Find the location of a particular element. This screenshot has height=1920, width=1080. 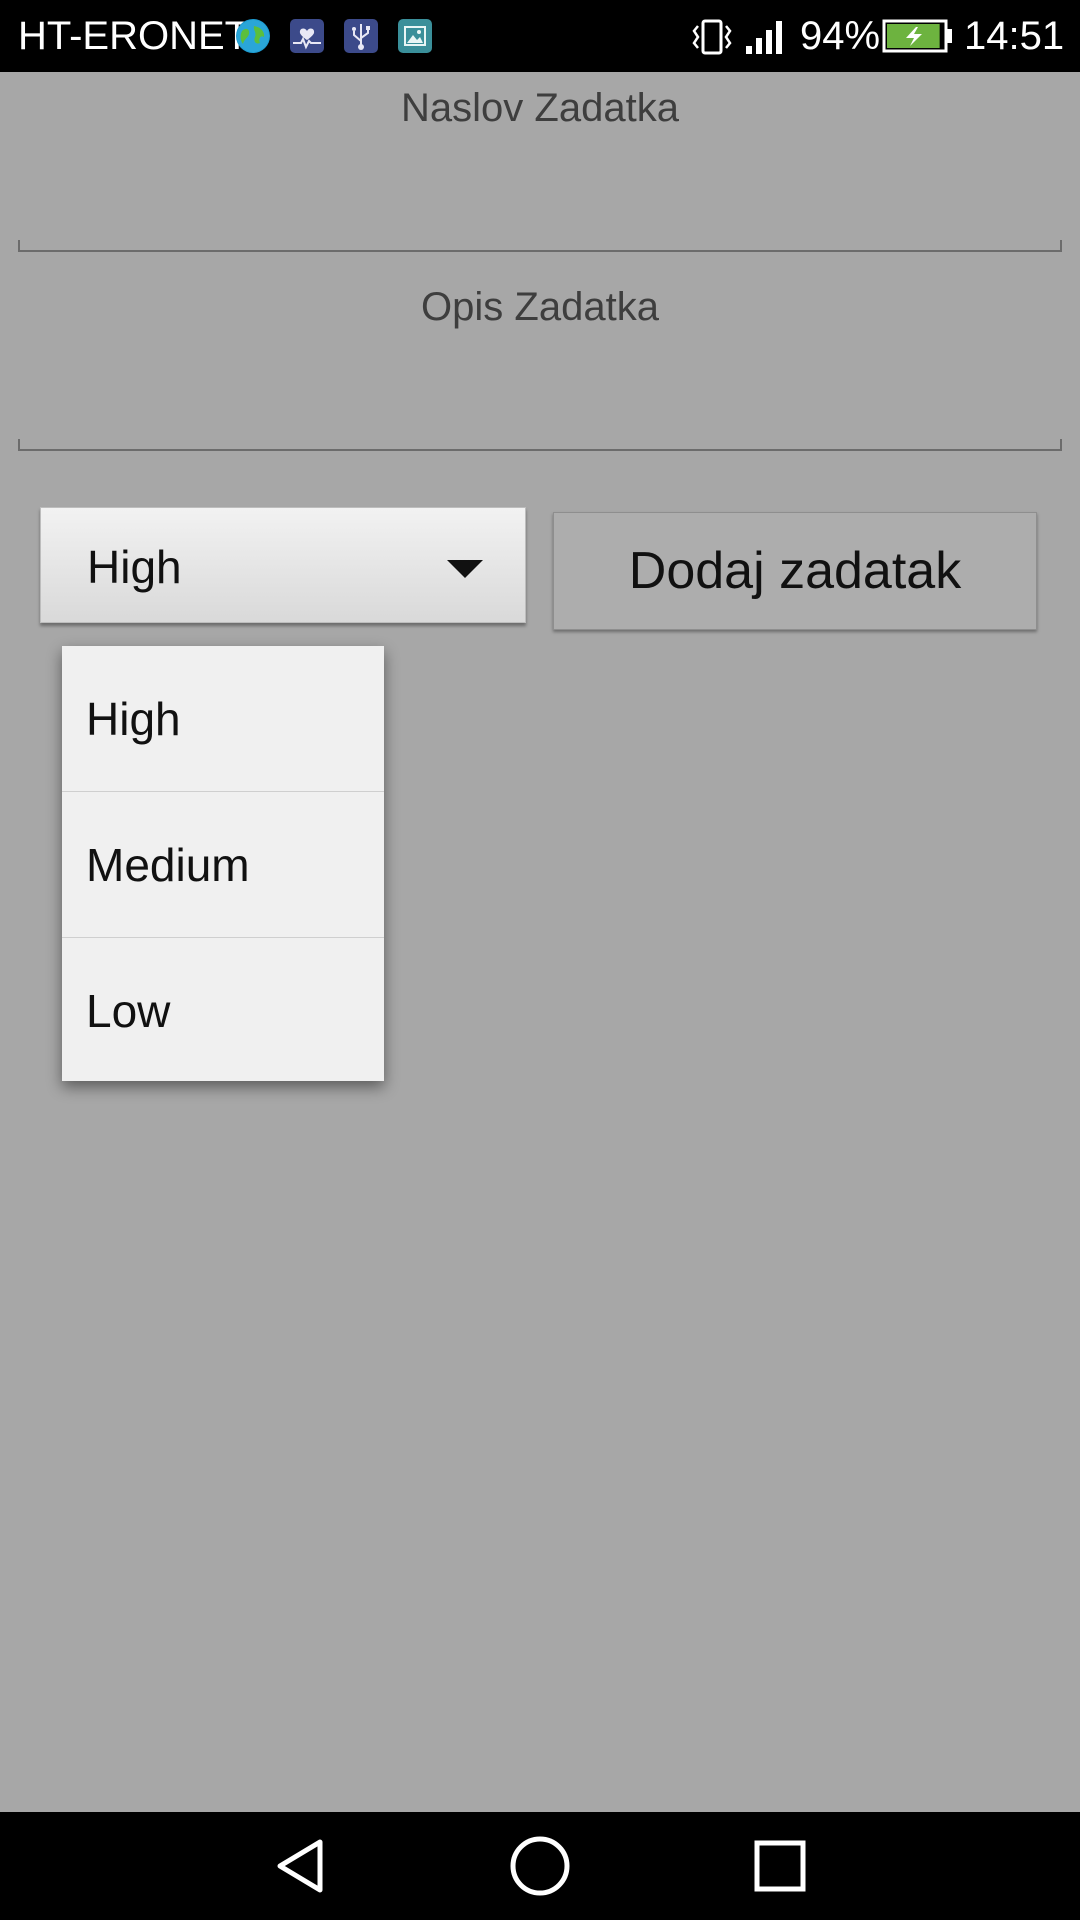

priority-spinner: High is located at coordinates (283, 565).